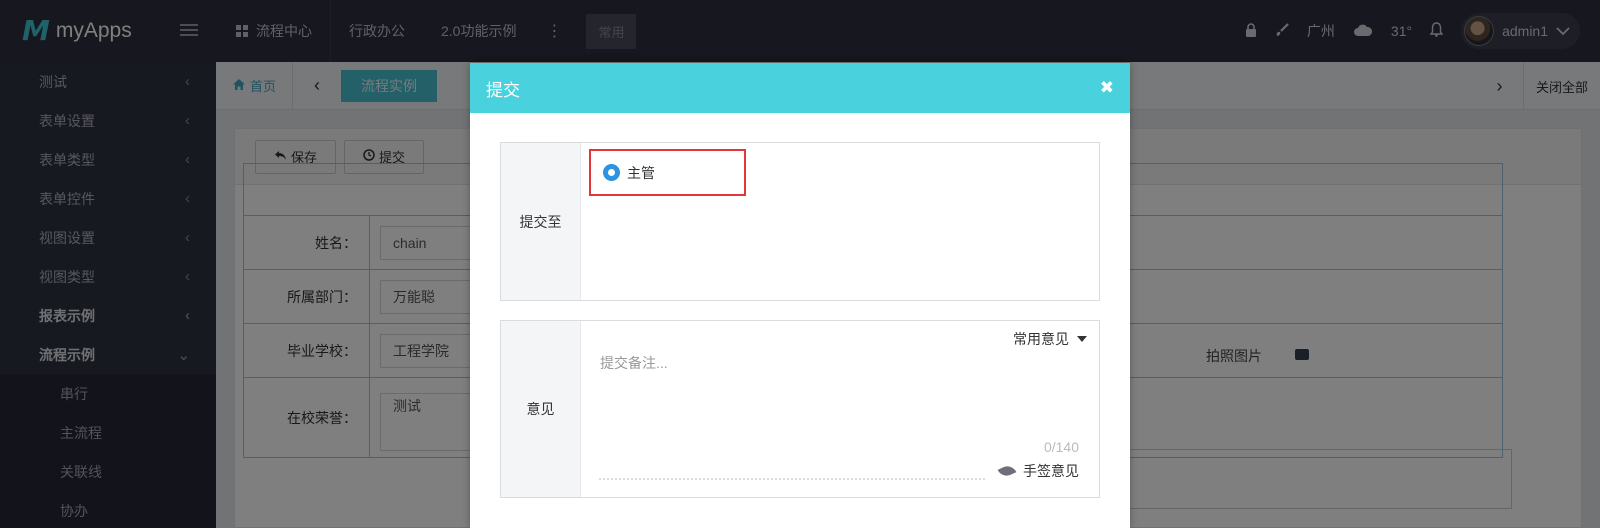 This screenshot has width=1600, height=528. What do you see at coordinates (1107, 88) in the screenshot?
I see `close-icon: ✖` at bounding box center [1107, 88].